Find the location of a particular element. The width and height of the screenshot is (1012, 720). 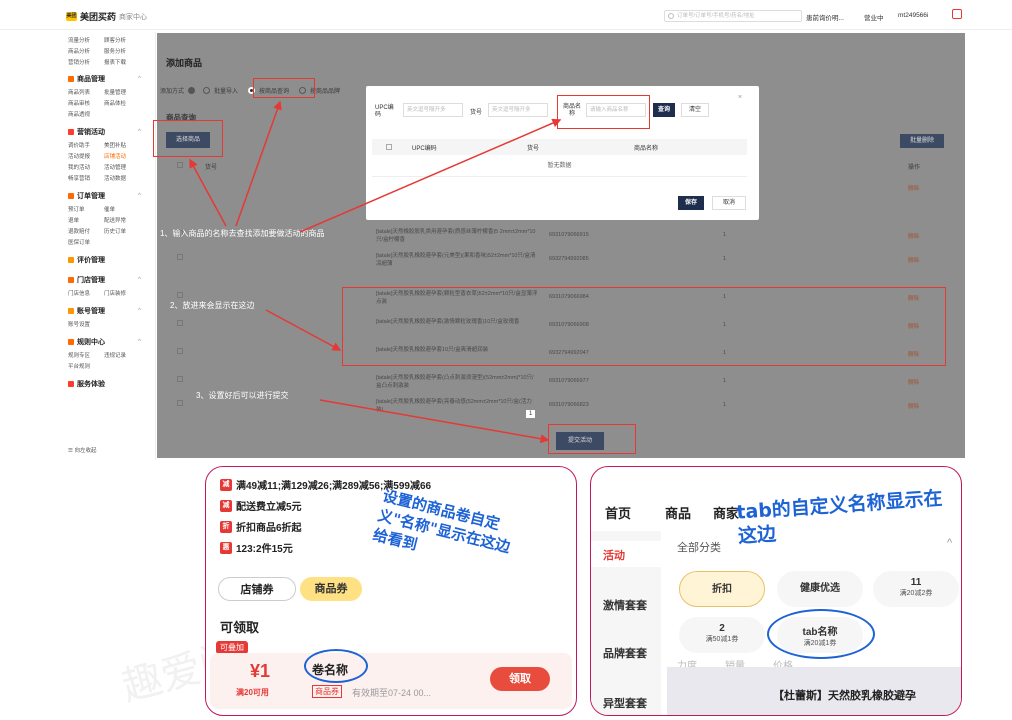

promo-tag: 折 is located at coordinates (226, 526).